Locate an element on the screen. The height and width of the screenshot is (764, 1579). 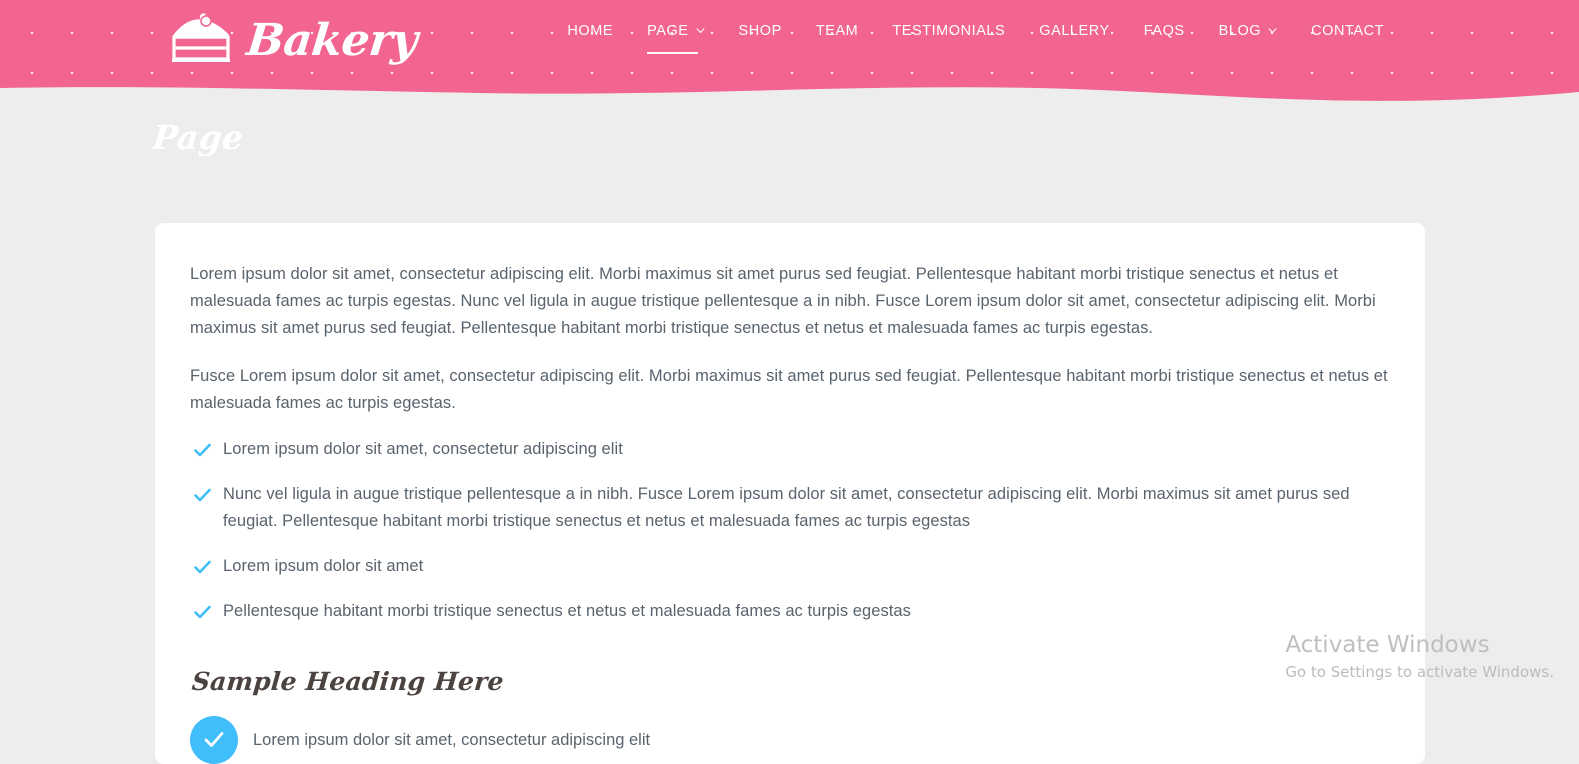
list-item-label: Lorem ipsum dolor sit amet is located at coordinates (323, 566).